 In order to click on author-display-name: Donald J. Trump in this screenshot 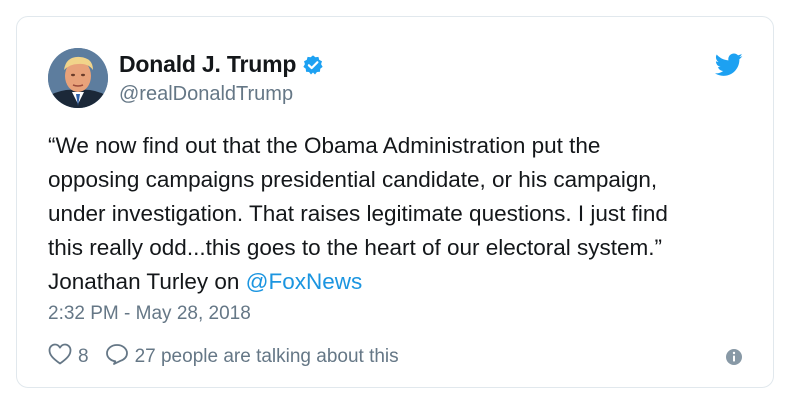, I will do `click(207, 64)`.